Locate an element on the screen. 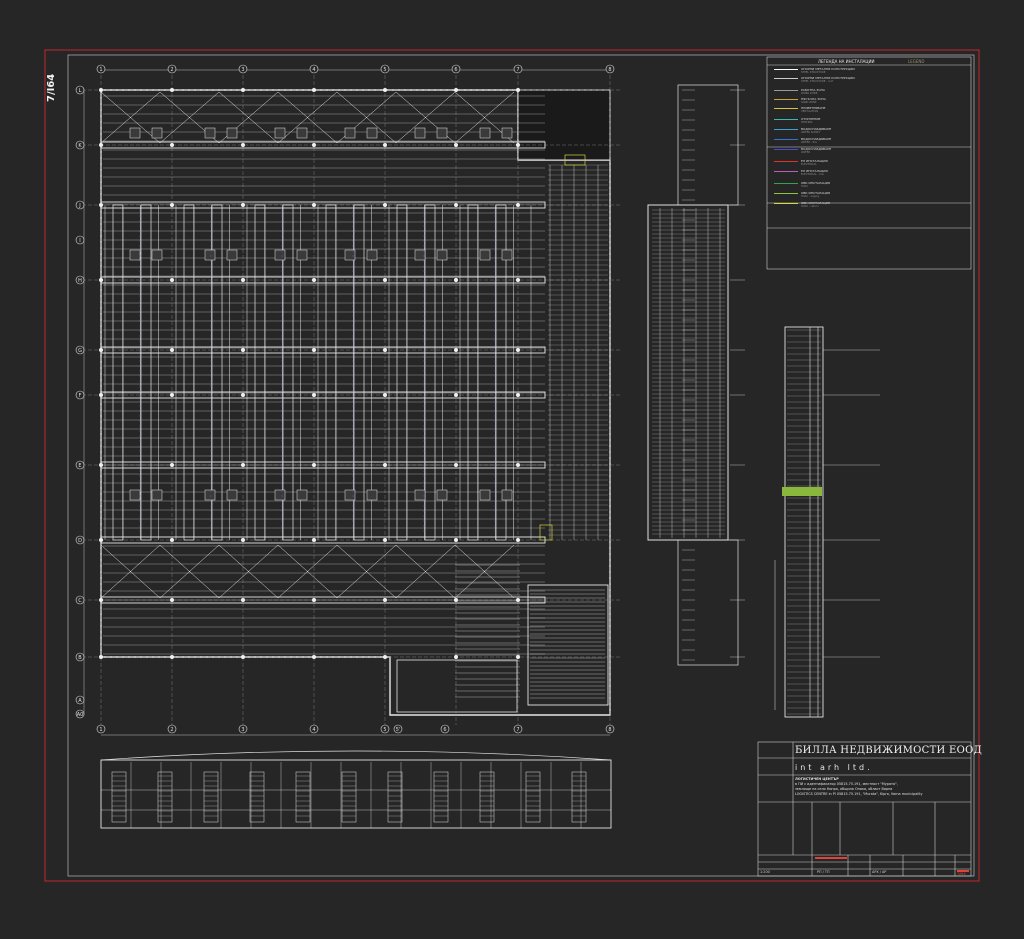  legend-sublabel: HVAC is located at coordinates (805, 186).